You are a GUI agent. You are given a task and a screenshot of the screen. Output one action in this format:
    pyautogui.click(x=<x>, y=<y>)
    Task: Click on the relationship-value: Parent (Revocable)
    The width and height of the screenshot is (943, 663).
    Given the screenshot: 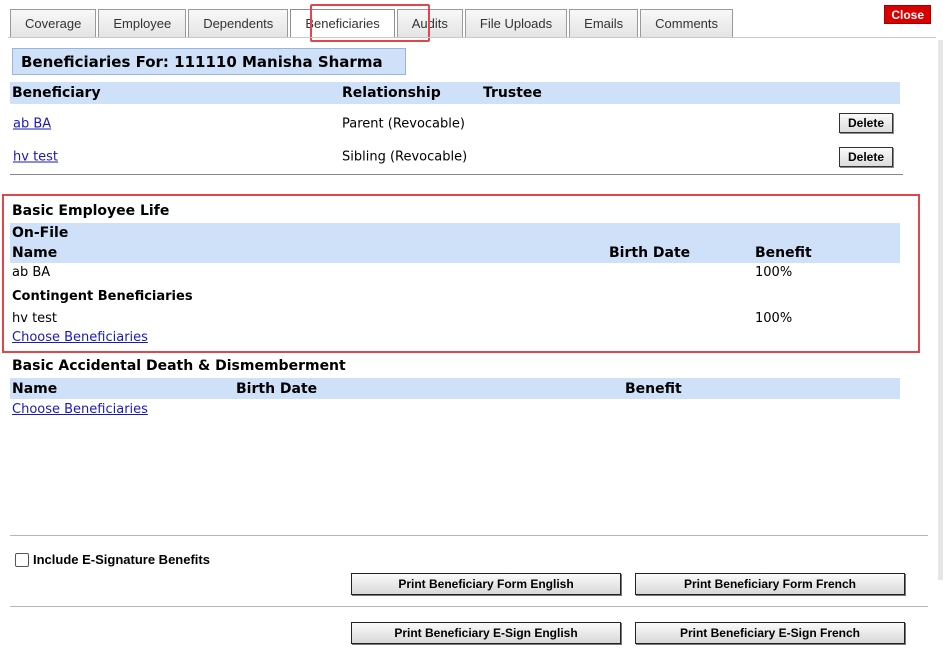 What is the action you would take?
    pyautogui.click(x=403, y=124)
    